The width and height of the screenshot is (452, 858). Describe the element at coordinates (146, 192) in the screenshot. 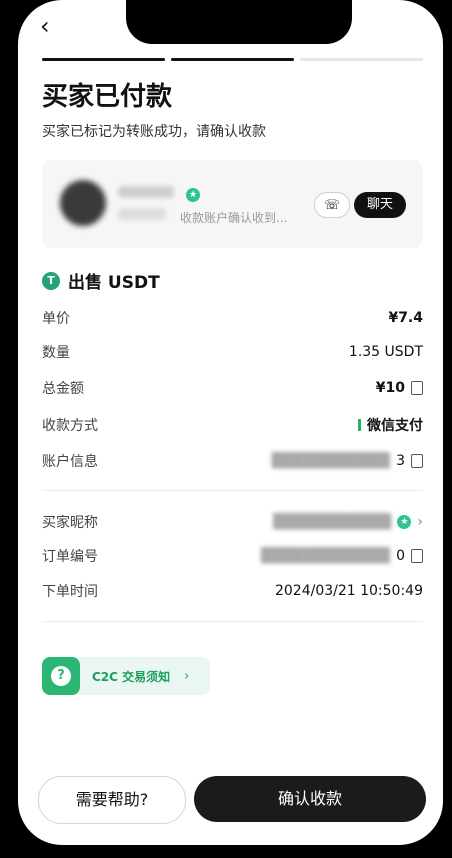

I see `buyer-name-redacted` at that location.